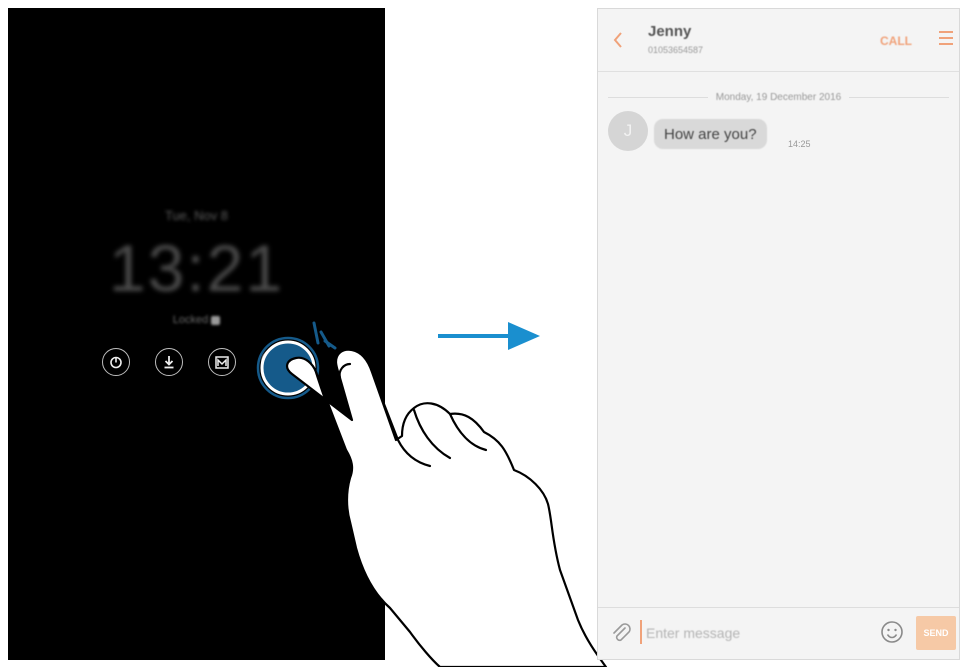  I want to click on avatar: J, so click(628, 131).